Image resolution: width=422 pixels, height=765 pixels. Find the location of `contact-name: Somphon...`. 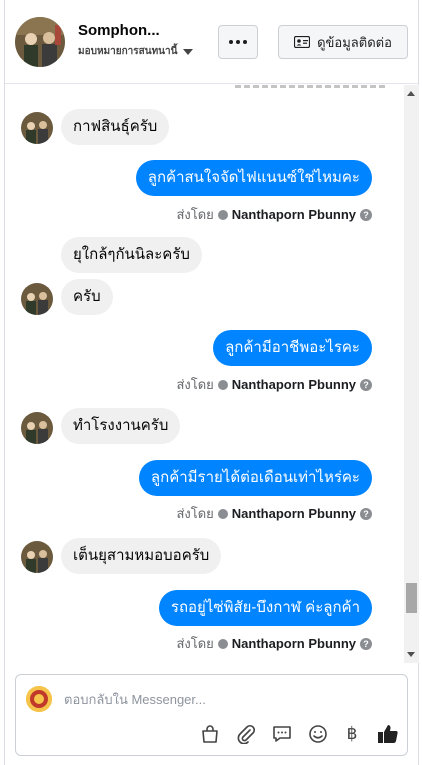

contact-name: Somphon... is located at coordinates (119, 30).